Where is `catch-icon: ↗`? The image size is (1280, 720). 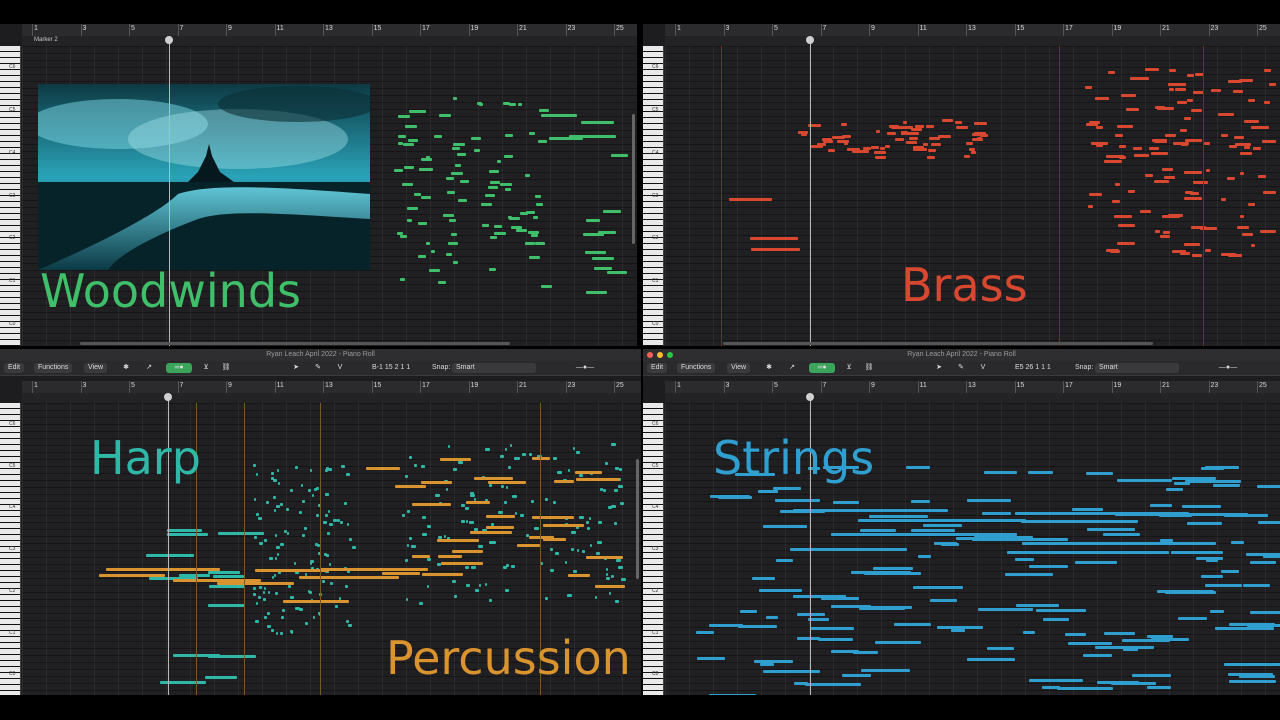 catch-icon: ↗ is located at coordinates (792, 368).